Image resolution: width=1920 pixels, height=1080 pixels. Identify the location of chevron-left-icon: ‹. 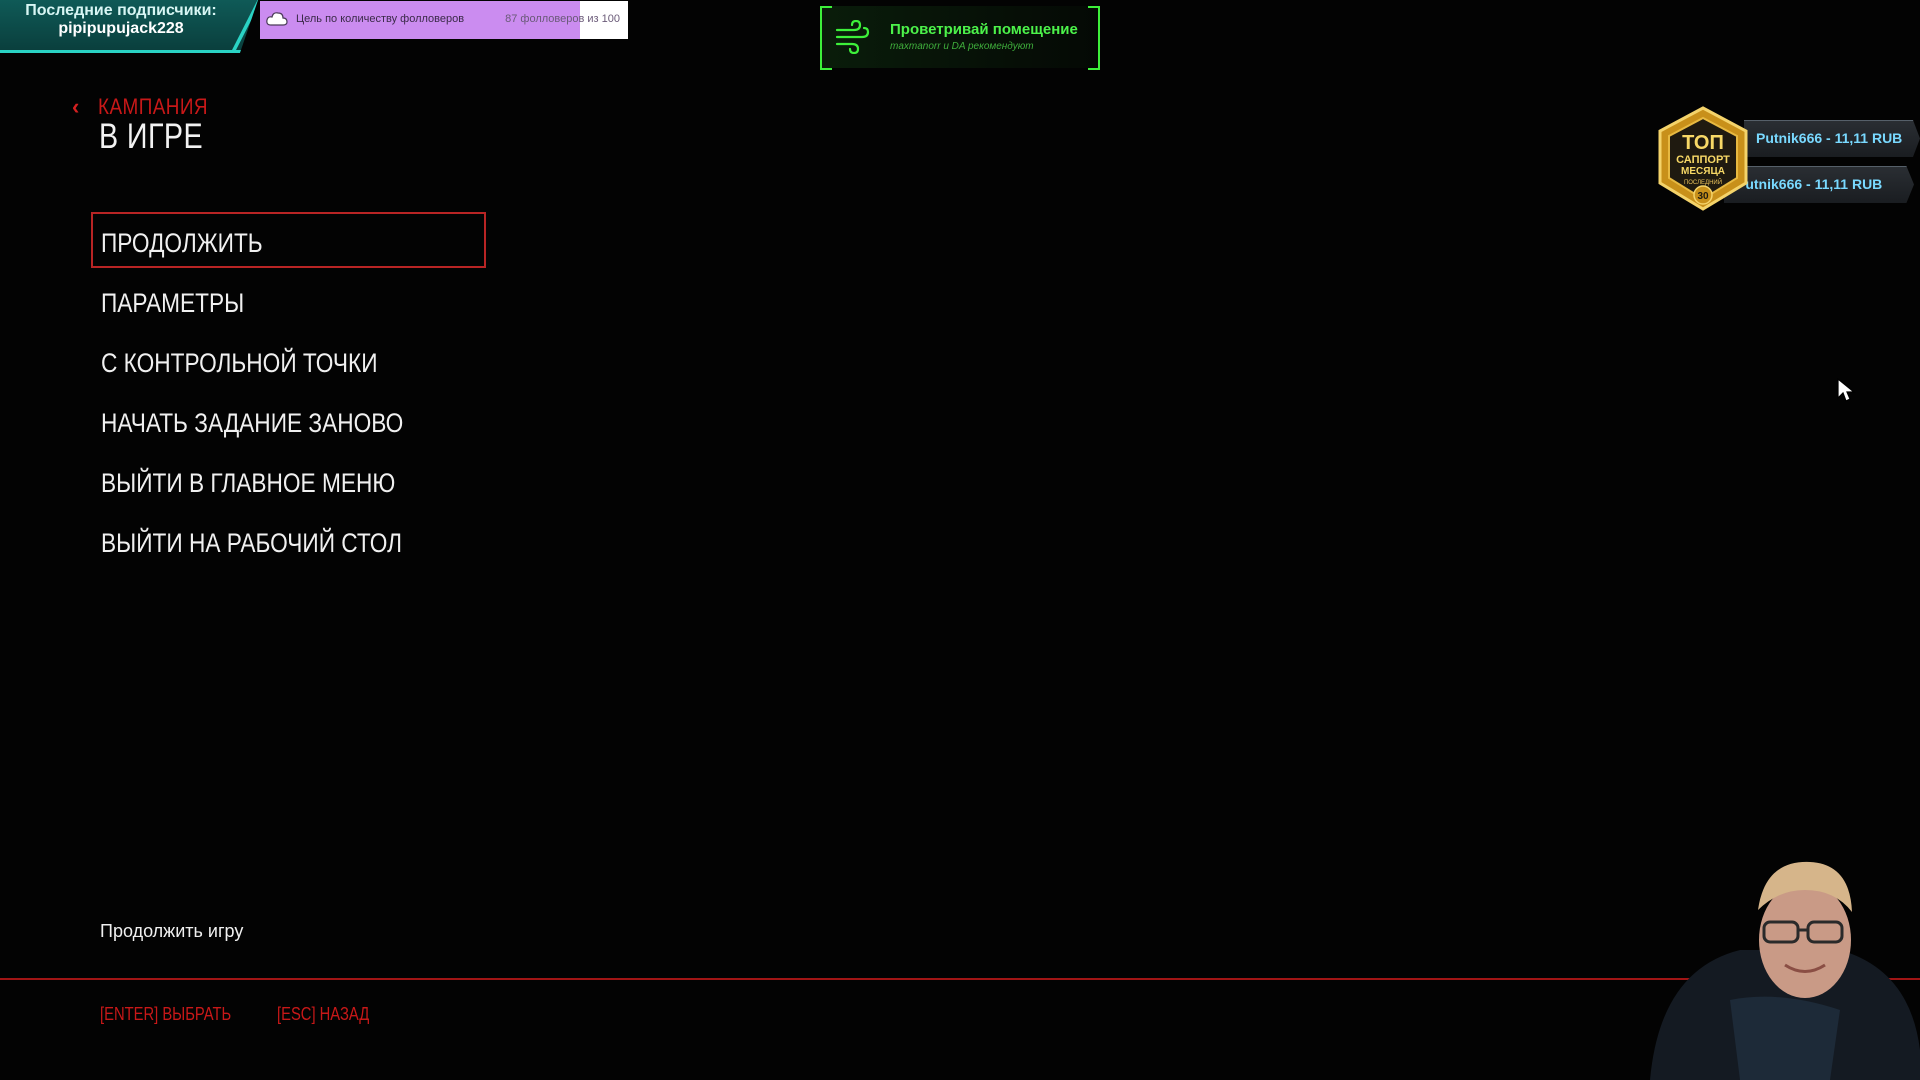
(76, 106).